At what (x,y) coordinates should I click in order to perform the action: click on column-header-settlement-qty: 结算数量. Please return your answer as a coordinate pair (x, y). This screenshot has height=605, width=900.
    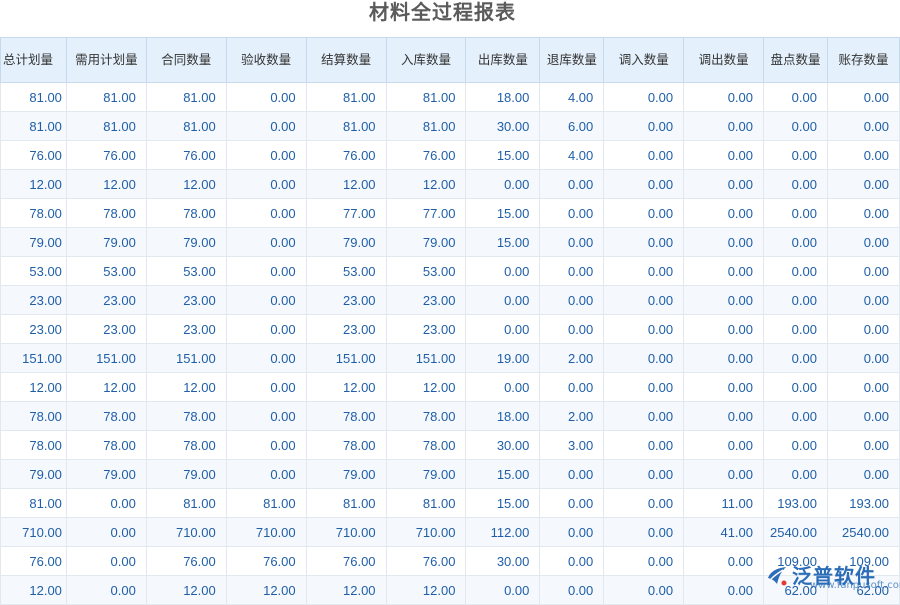
    Looking at the image, I should click on (346, 60).